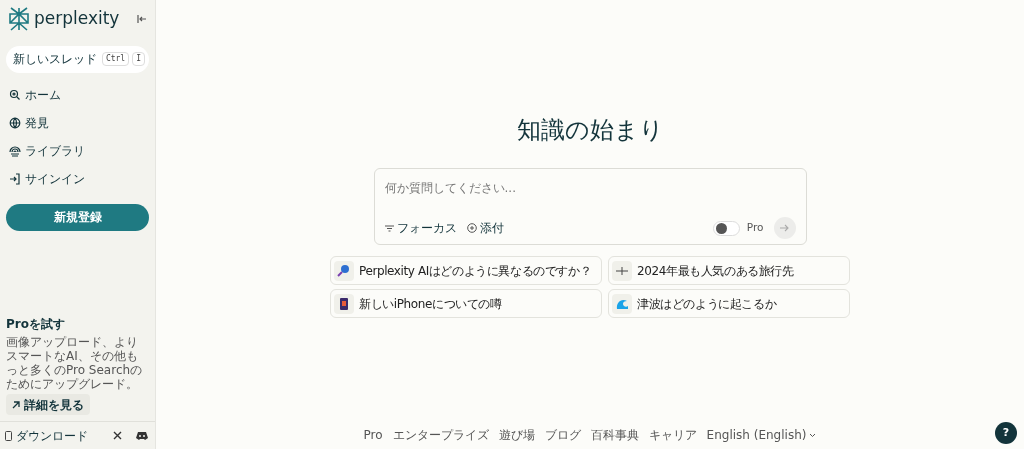  Describe the element at coordinates (142, 435) in the screenshot. I see `chat-bubble-icon` at that location.